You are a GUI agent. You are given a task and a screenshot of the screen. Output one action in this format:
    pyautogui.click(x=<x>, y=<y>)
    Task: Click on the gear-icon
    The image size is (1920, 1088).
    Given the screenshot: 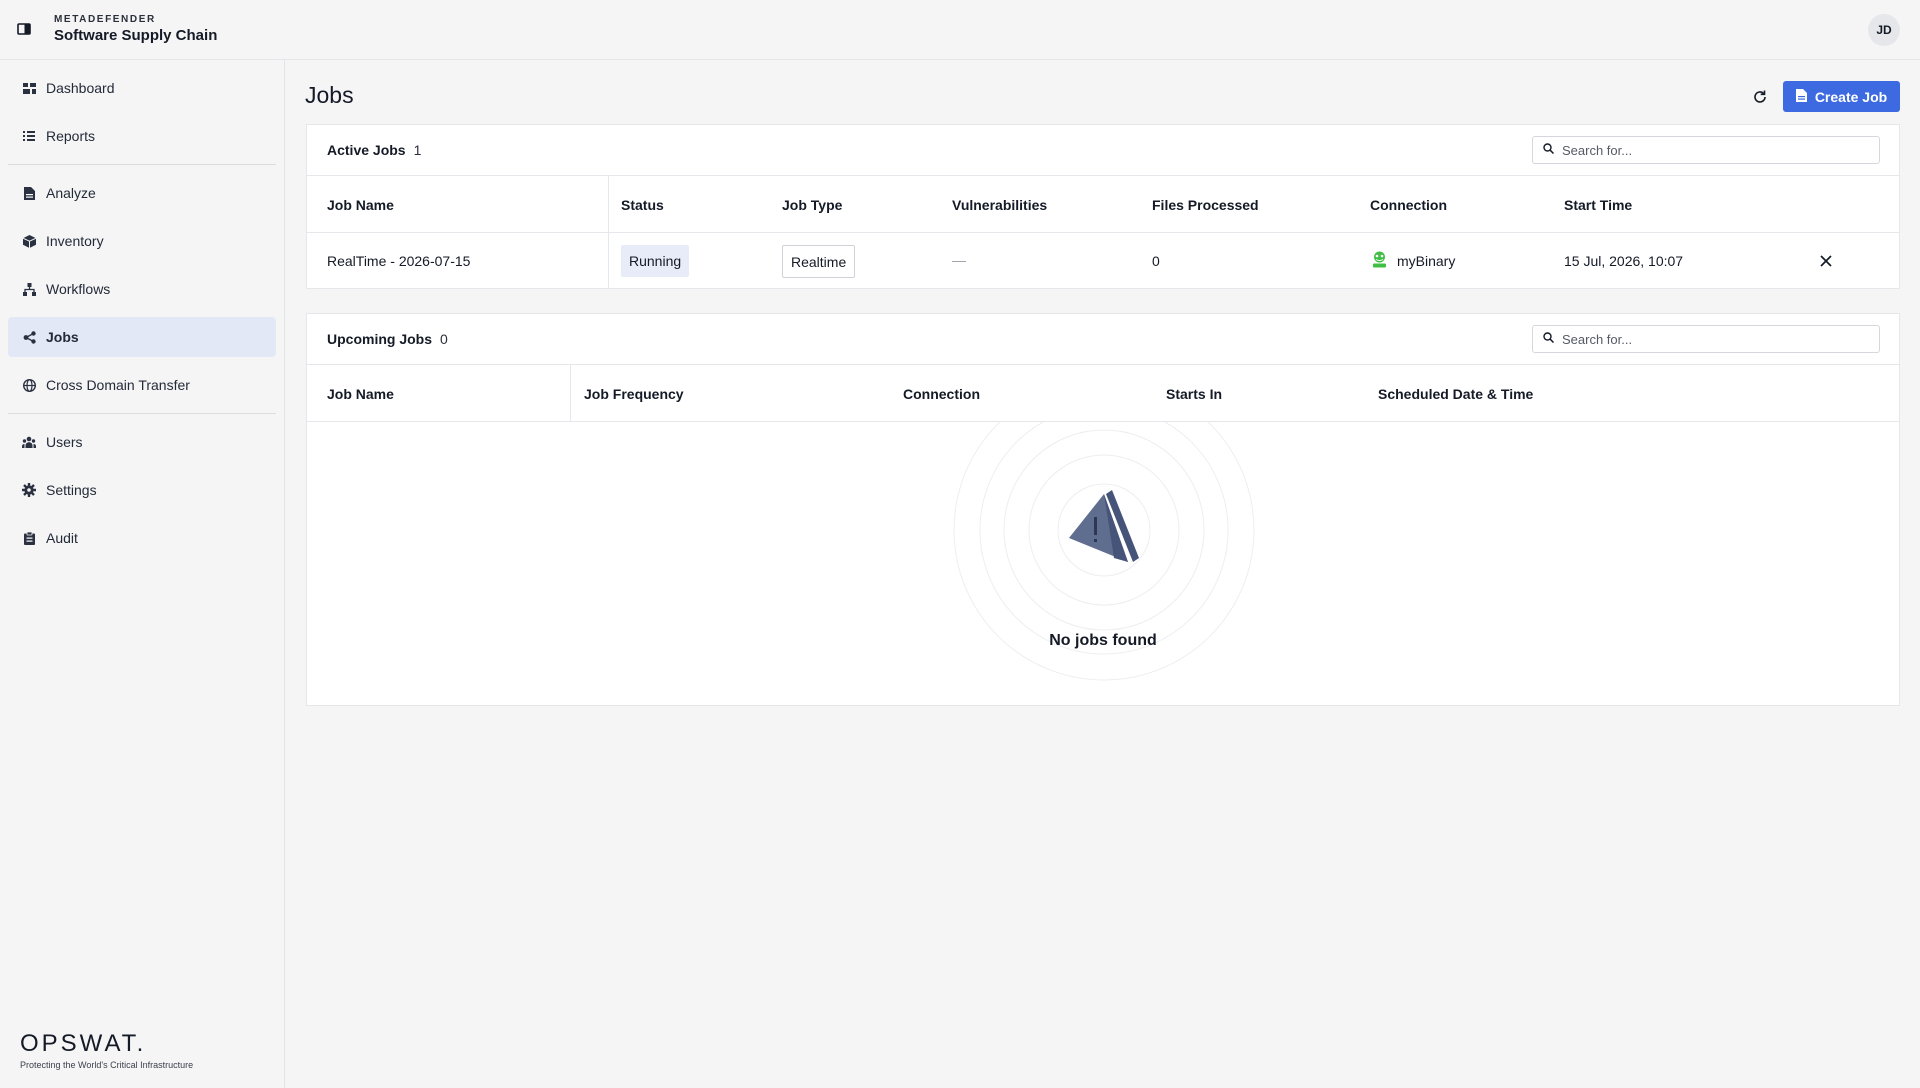 What is the action you would take?
    pyautogui.click(x=29, y=490)
    